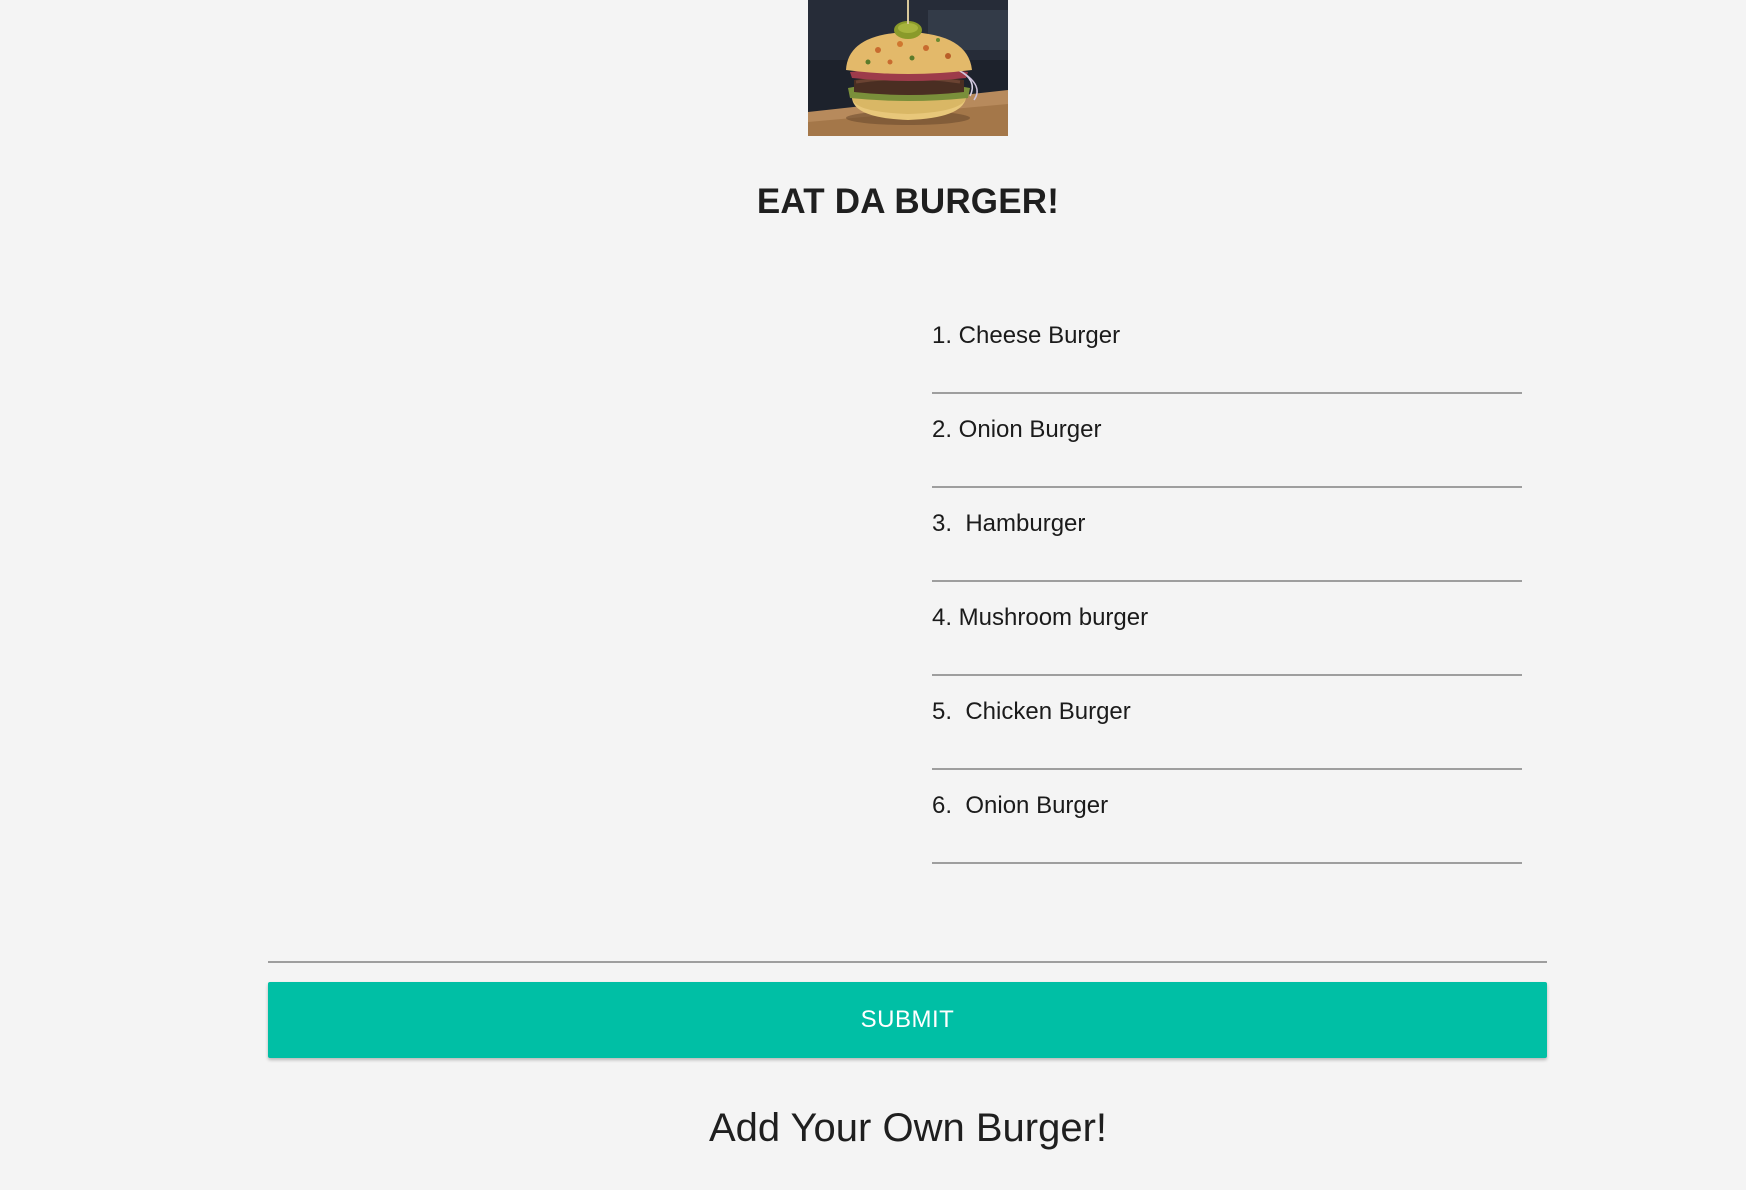  Describe the element at coordinates (1227, 723) in the screenshot. I see `list-item: 5. Chicken Burger` at that location.